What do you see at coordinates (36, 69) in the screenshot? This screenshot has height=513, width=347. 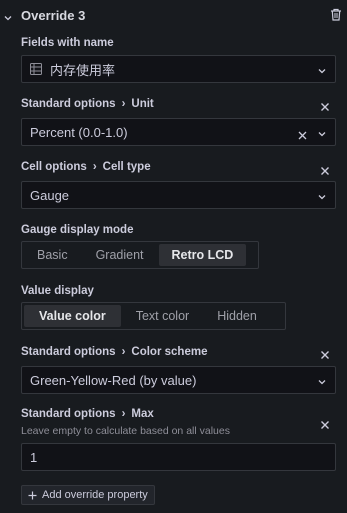 I see `field-icon` at bounding box center [36, 69].